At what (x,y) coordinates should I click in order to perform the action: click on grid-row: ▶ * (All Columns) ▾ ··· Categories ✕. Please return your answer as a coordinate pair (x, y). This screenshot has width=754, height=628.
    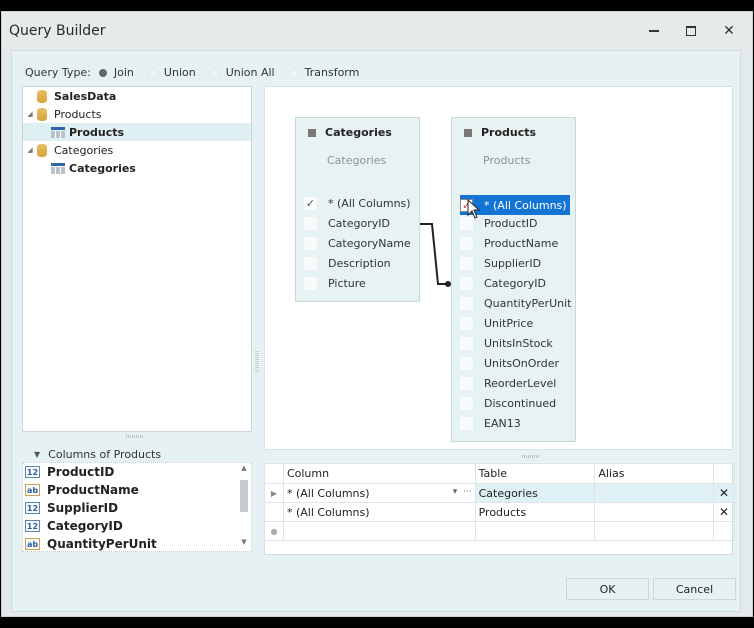
    Looking at the image, I should click on (500, 493).